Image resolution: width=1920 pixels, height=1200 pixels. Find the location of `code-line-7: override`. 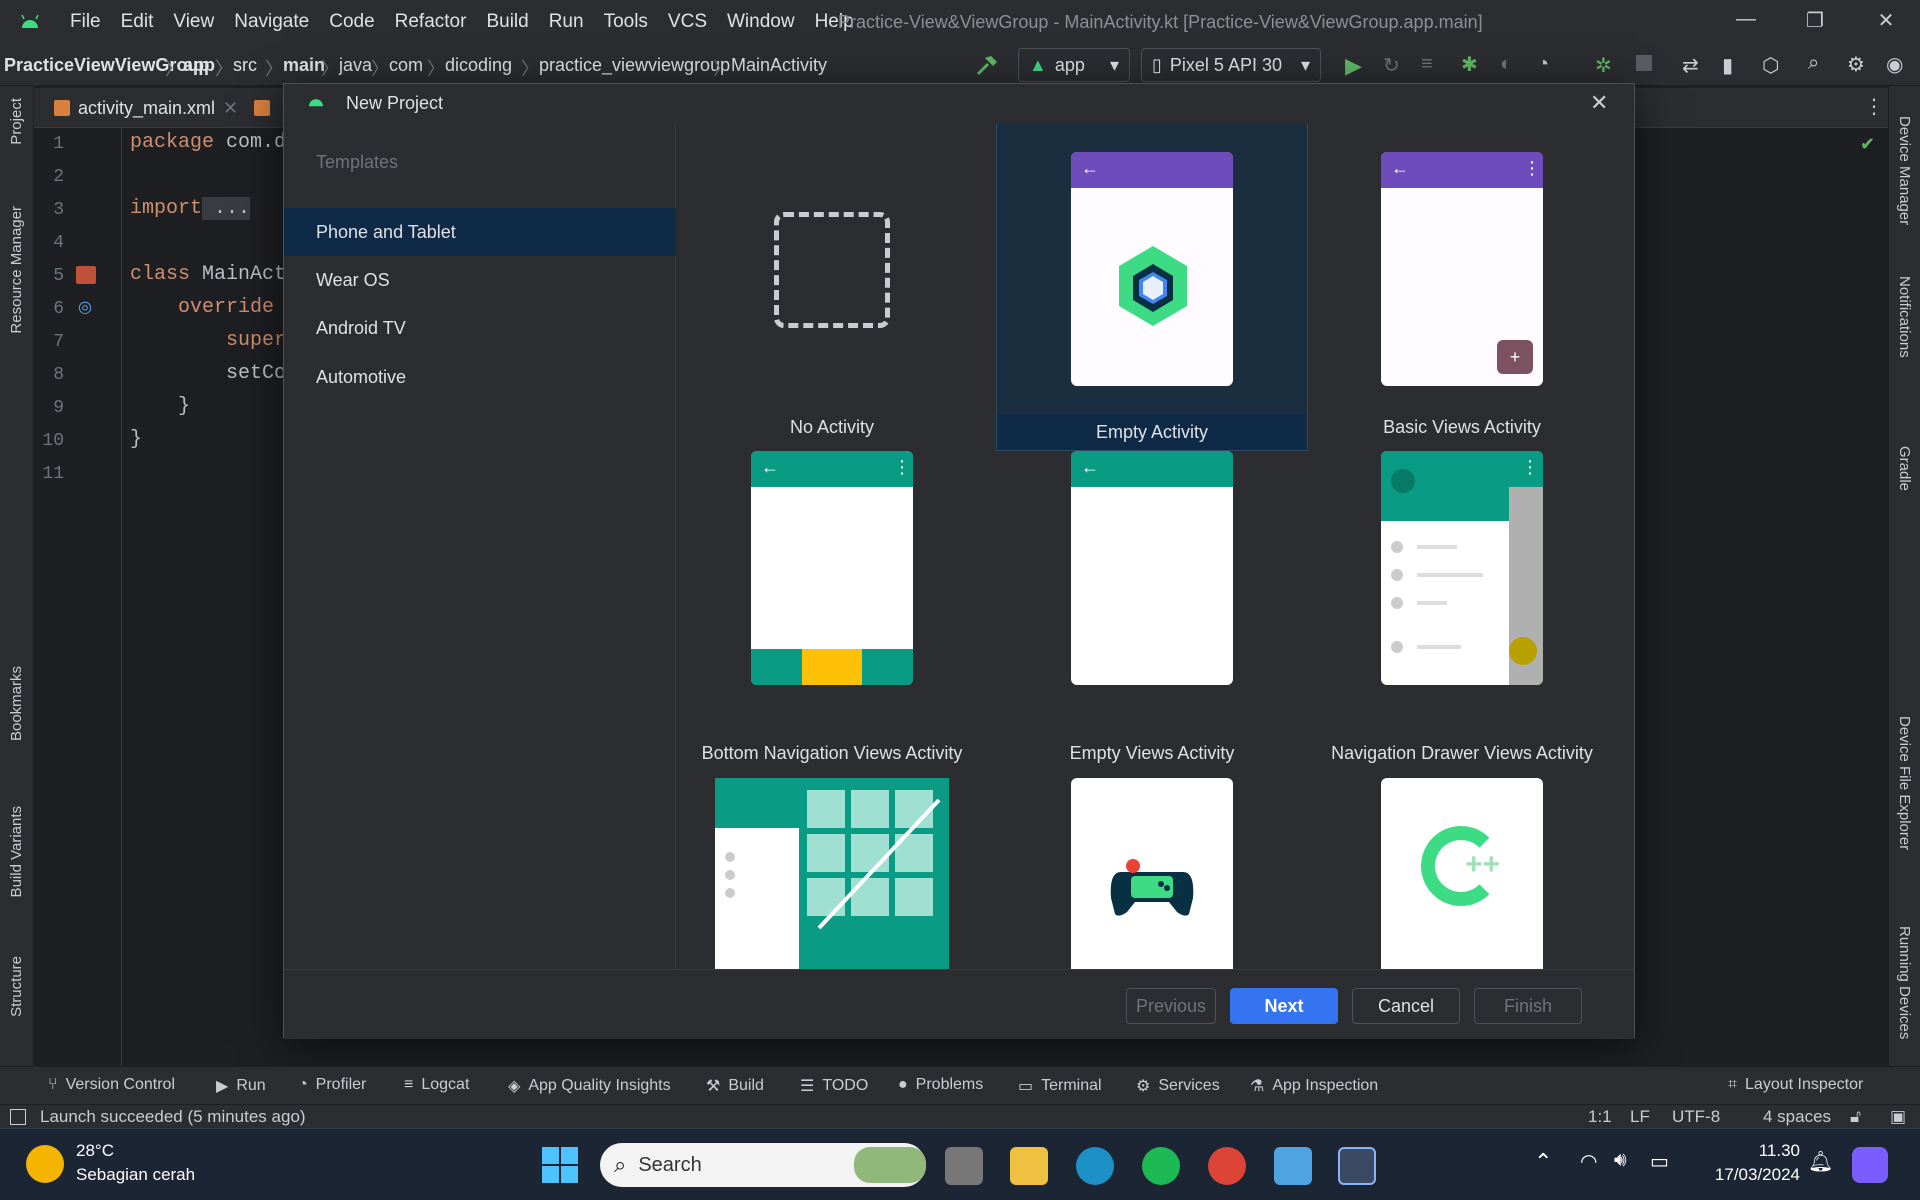

code-line-7: override is located at coordinates (226, 307).